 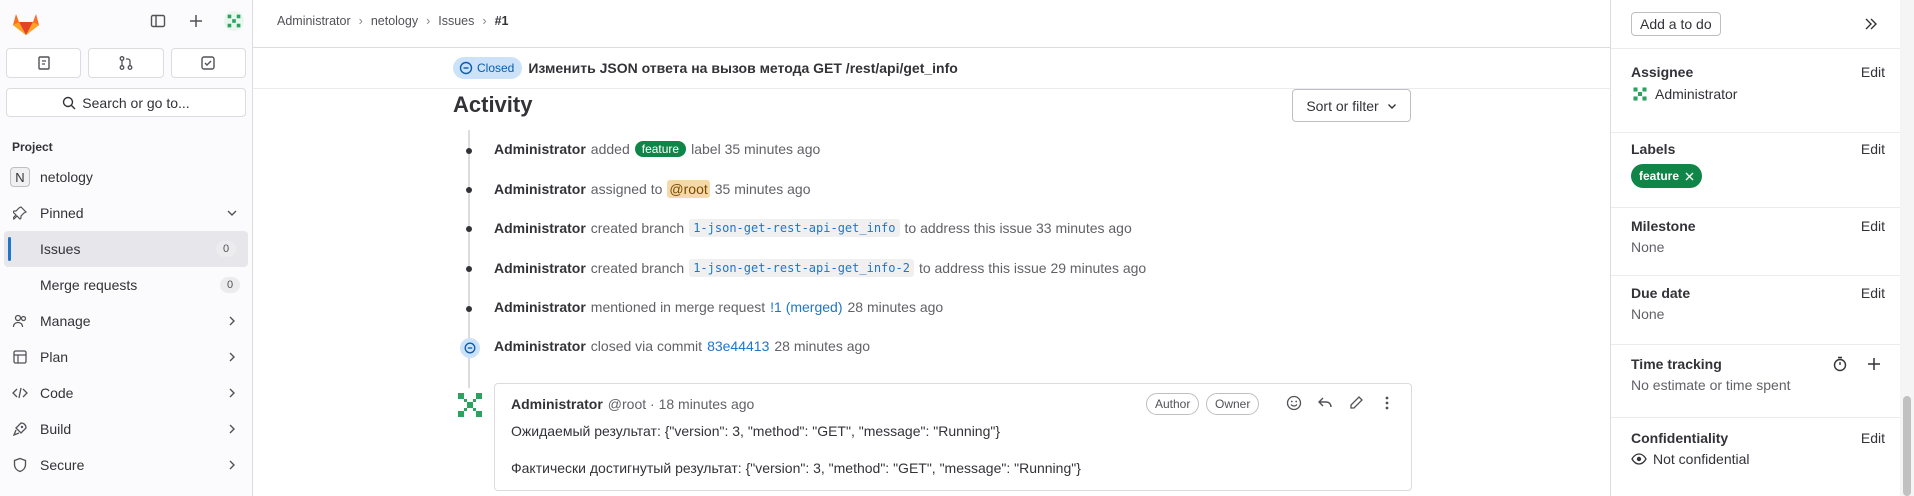 What do you see at coordinates (1874, 364) in the screenshot?
I see `add-time-plus-icon` at bounding box center [1874, 364].